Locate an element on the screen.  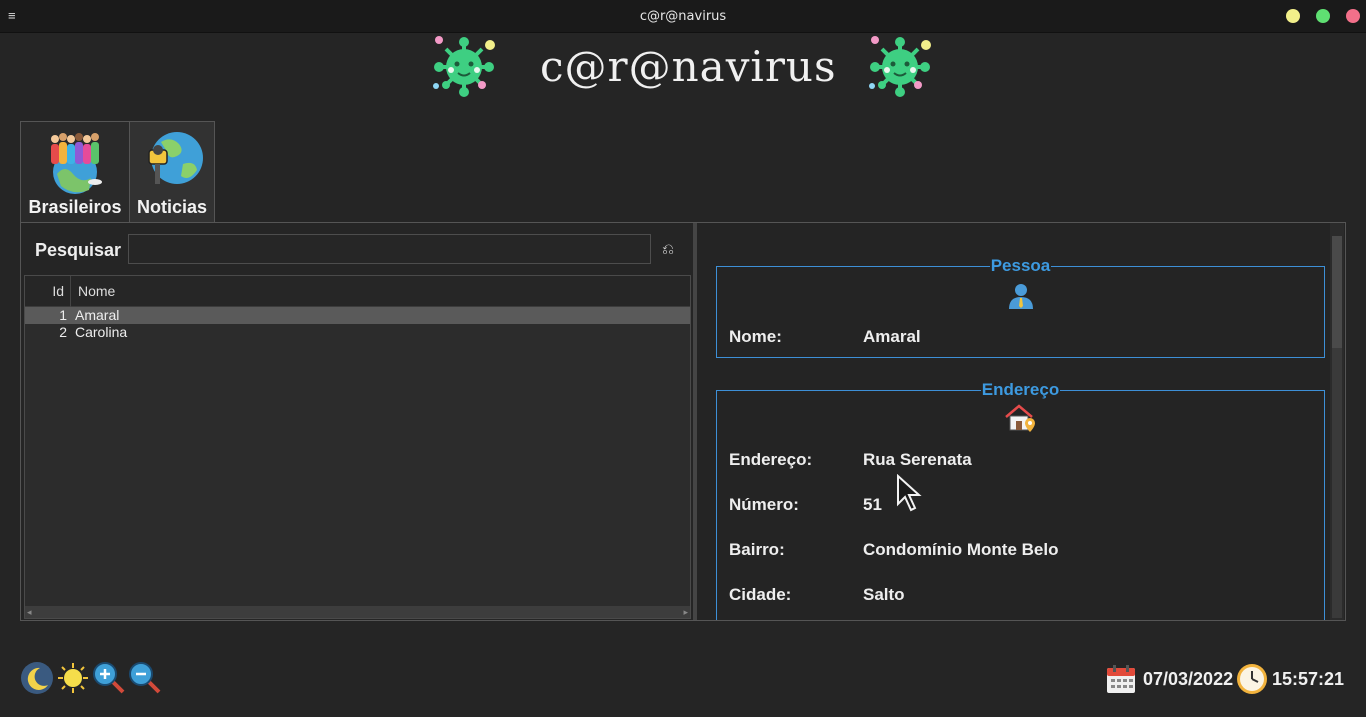
scroll-left-icon: ◂ is located at coordinates (29, 612).